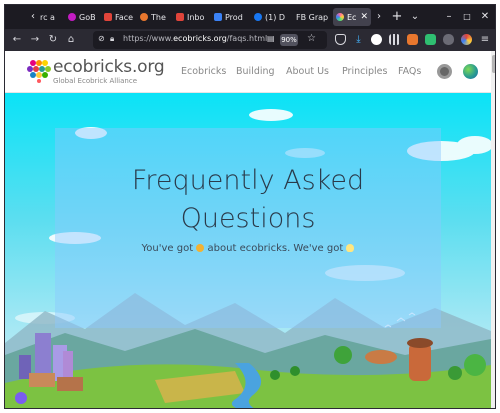 This screenshot has width=500, height=413. I want to click on nav-ecobricks: Ecobricks, so click(203, 71).